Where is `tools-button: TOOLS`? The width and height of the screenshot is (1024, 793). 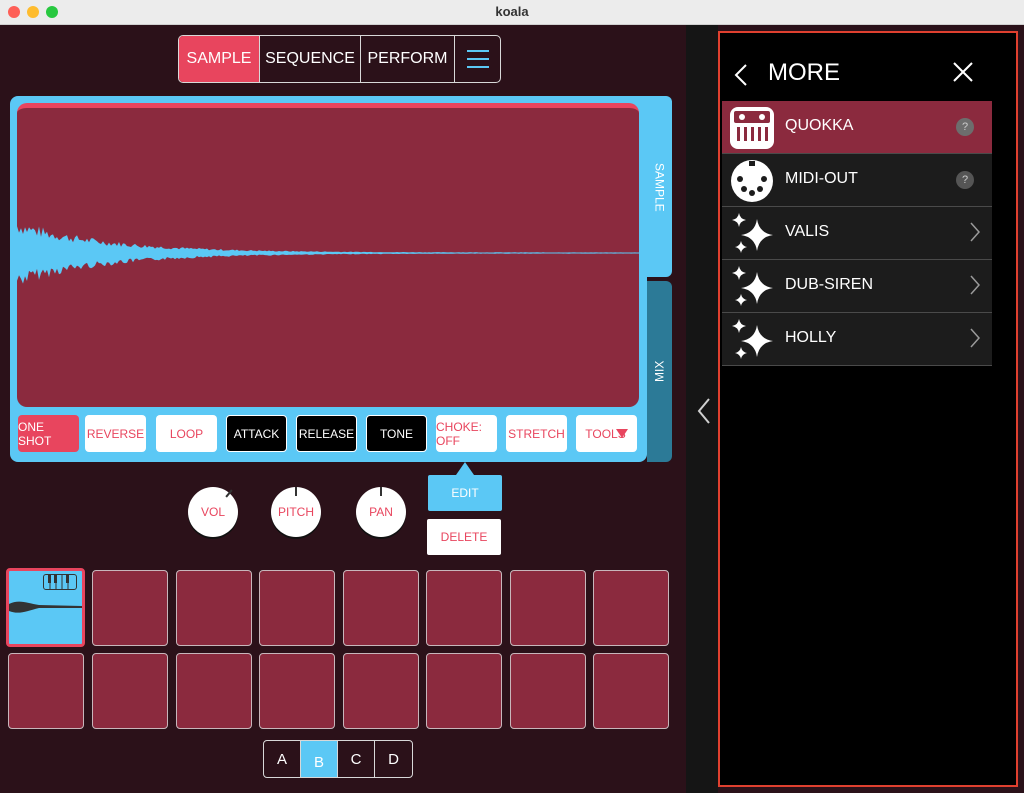 tools-button: TOOLS is located at coordinates (606, 433).